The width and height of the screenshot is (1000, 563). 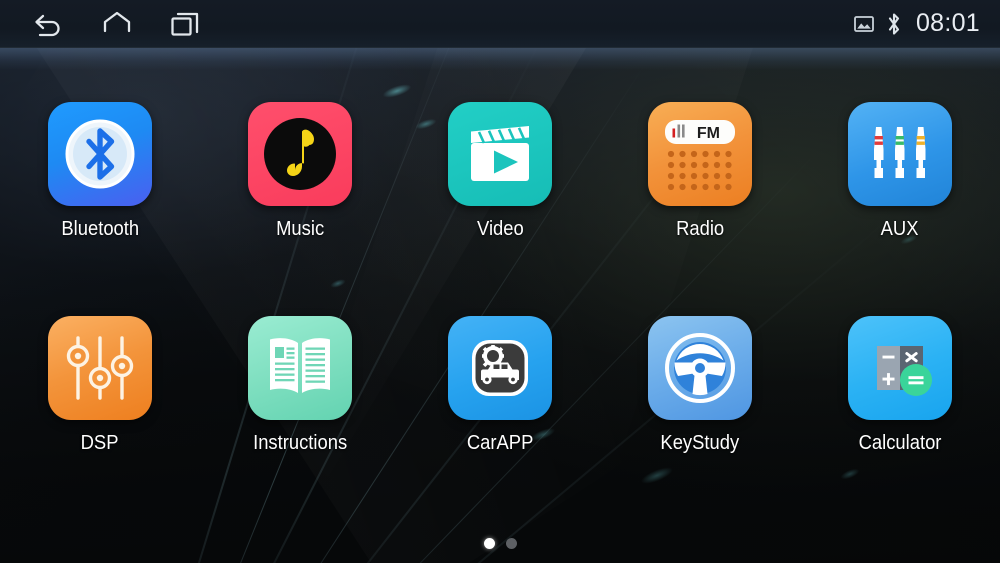 I want to click on app-instructions: Instructions, so click(x=300, y=384).